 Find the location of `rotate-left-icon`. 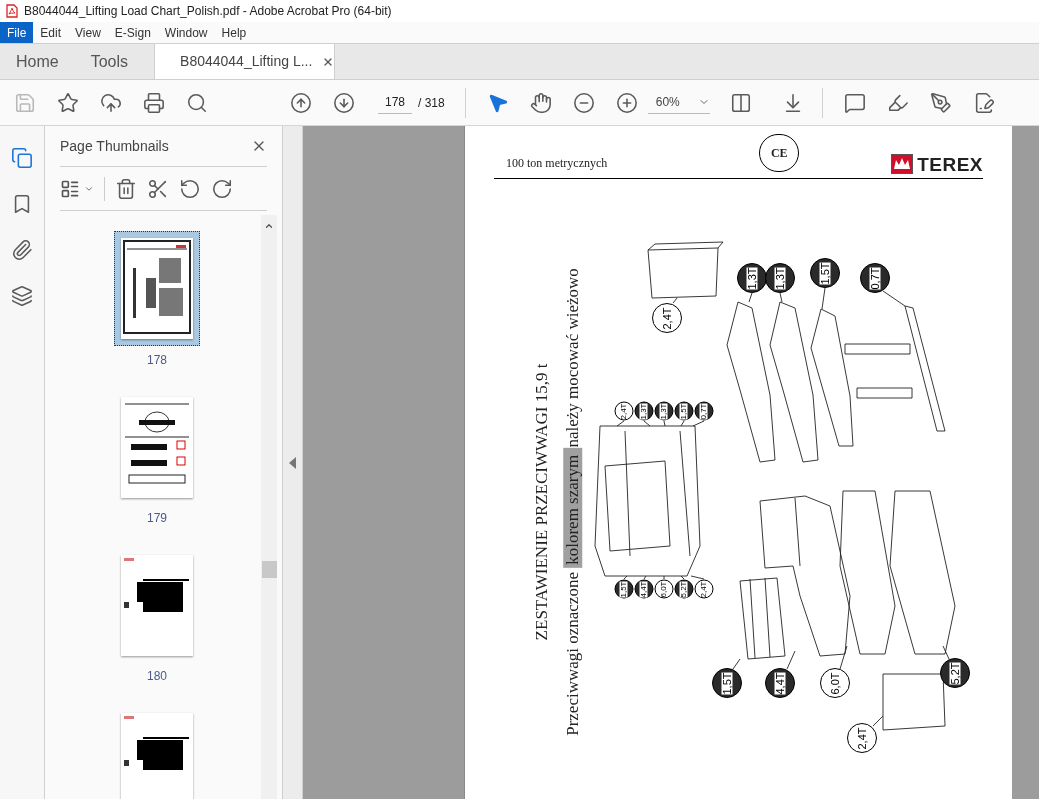

rotate-left-icon is located at coordinates (190, 188).